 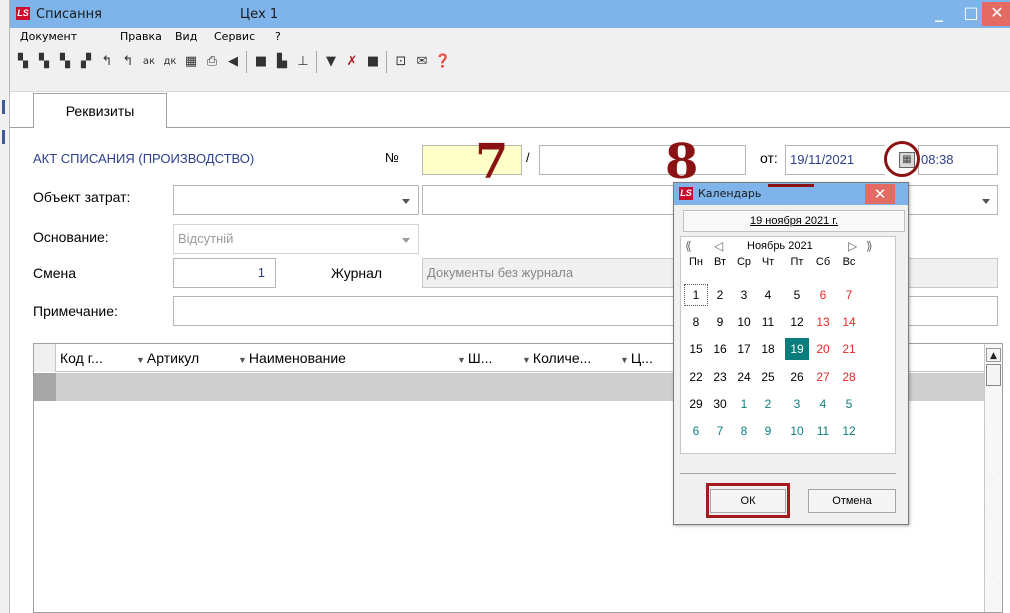 I want to click on scroll-thumb, so click(x=993, y=375).